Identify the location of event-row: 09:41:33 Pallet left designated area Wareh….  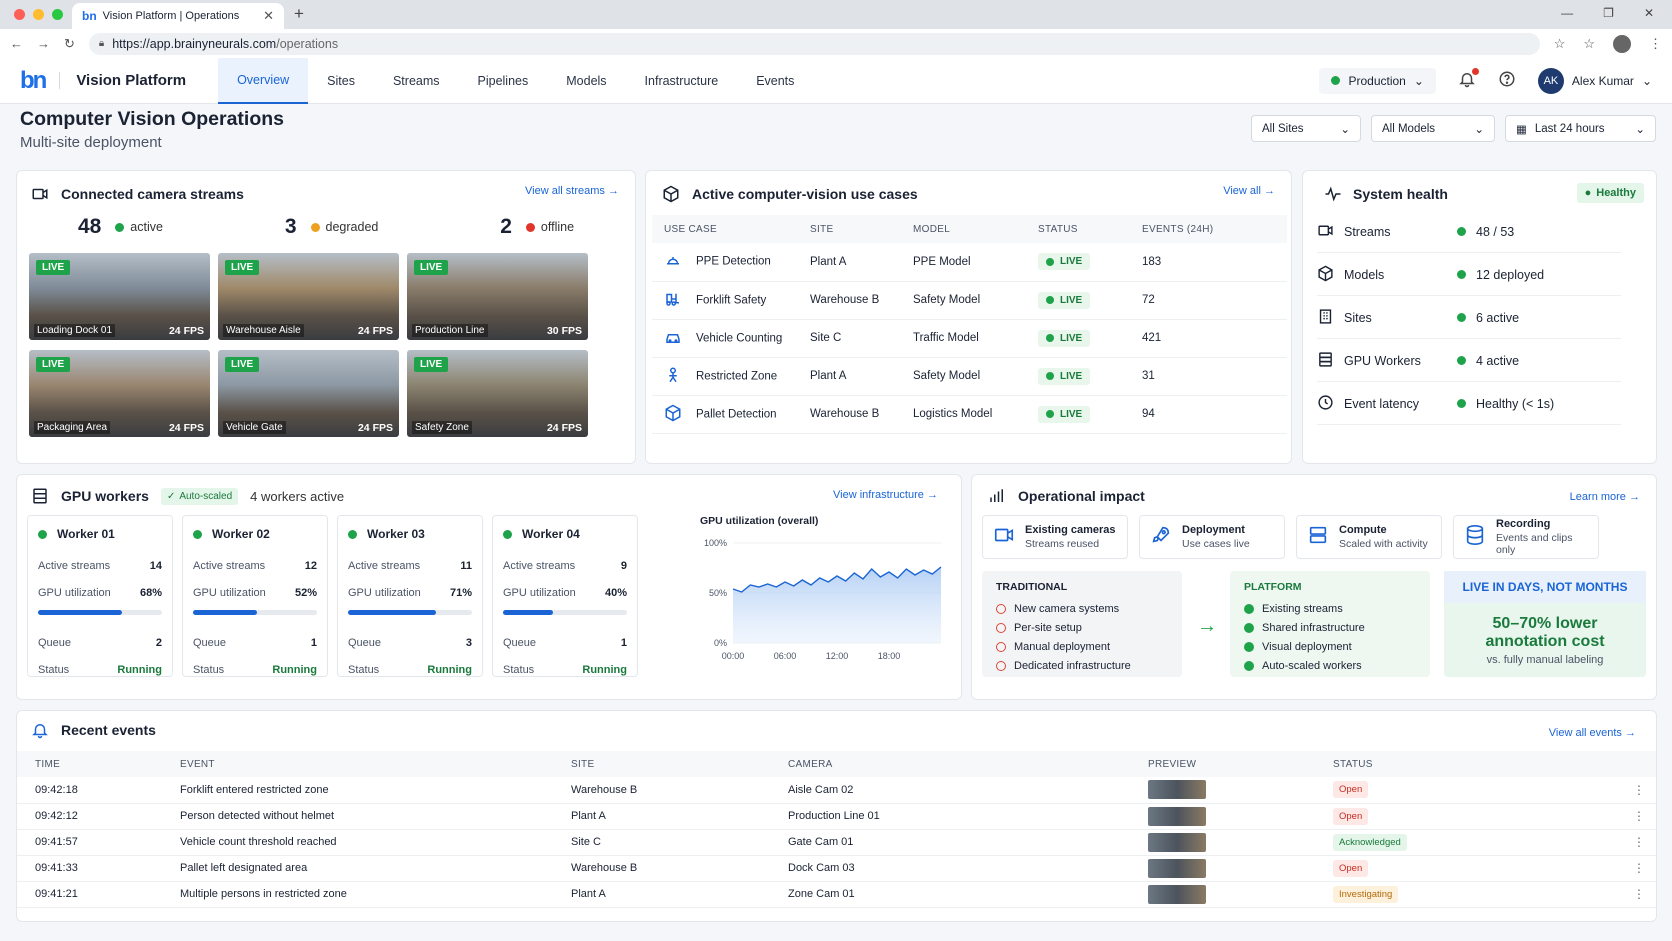
(836, 868).